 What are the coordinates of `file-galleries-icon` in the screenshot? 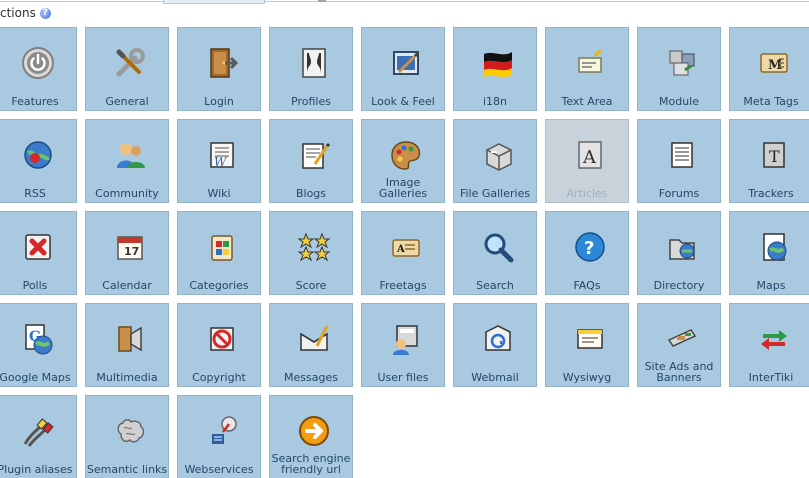 It's located at (498, 155).